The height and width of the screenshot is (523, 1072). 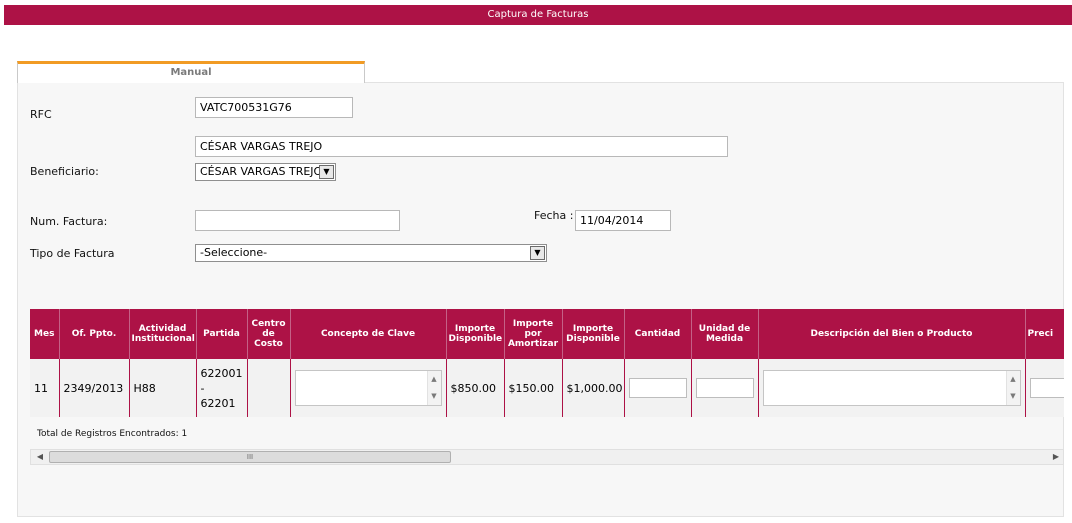 What do you see at coordinates (533, 334) in the screenshot?
I see `column-header: Importe por Amortizar` at bounding box center [533, 334].